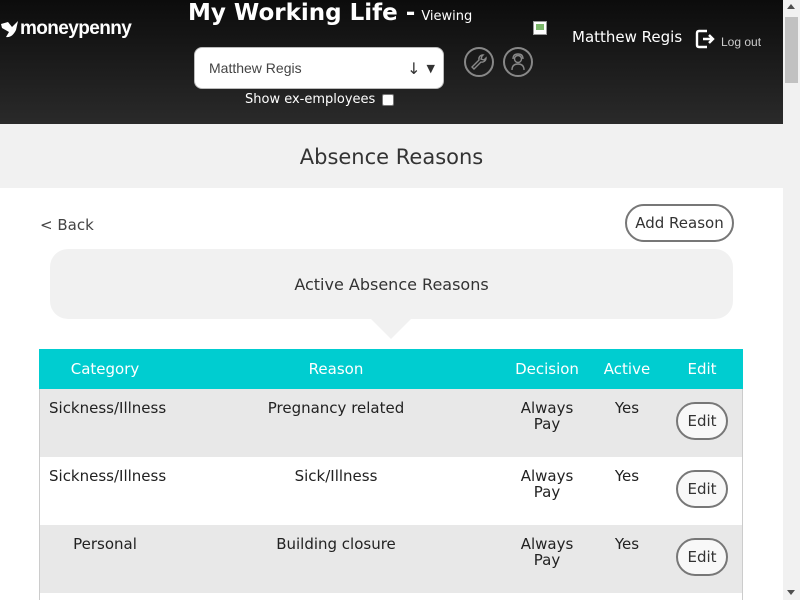  I want to click on app-title: My Working Life - Viewing, so click(330, 13).